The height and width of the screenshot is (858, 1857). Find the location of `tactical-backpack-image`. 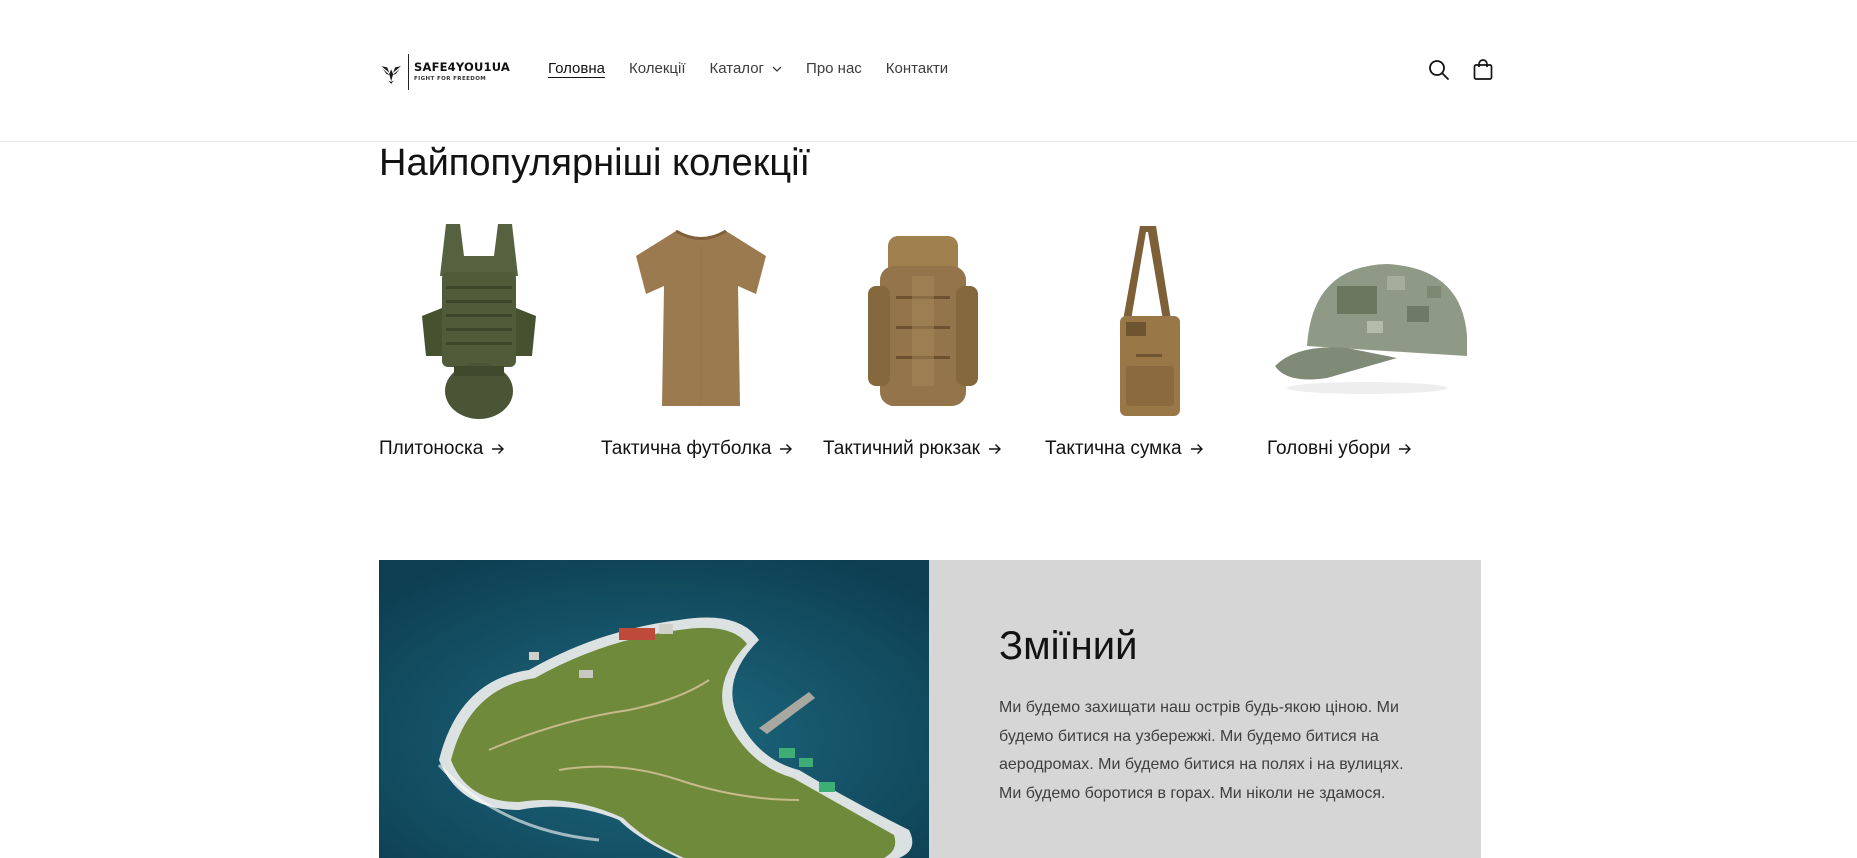

tactical-backpack-image is located at coordinates (923, 321).